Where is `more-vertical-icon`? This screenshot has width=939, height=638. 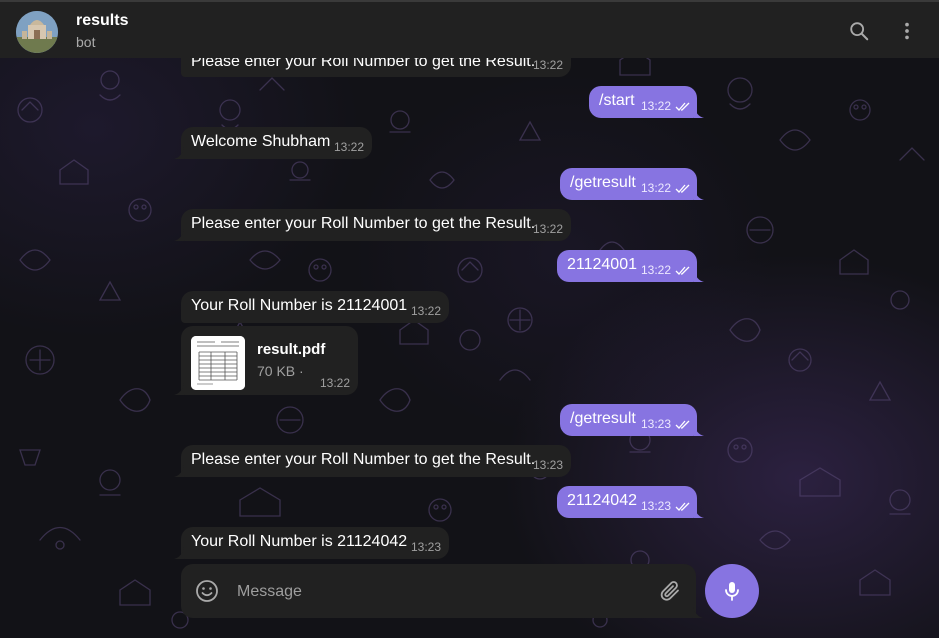 more-vertical-icon is located at coordinates (907, 31).